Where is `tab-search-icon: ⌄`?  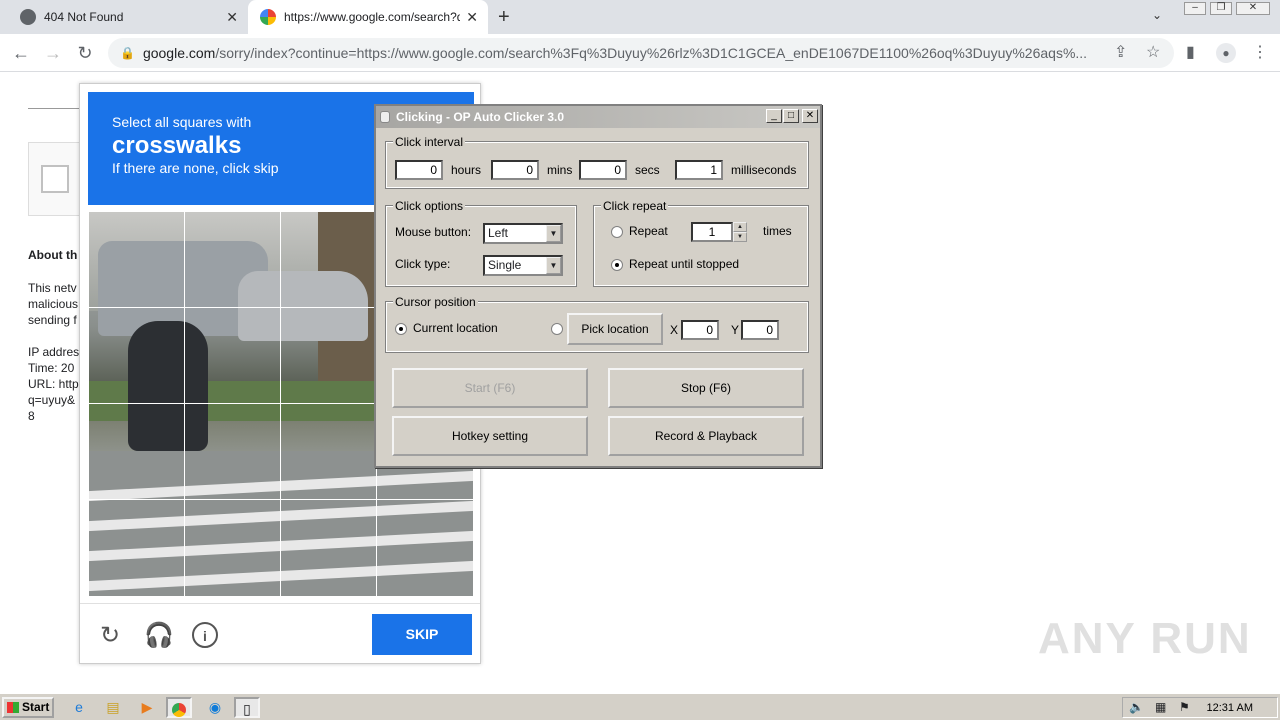
tab-search-icon: ⌄ is located at coordinates (1157, 15).